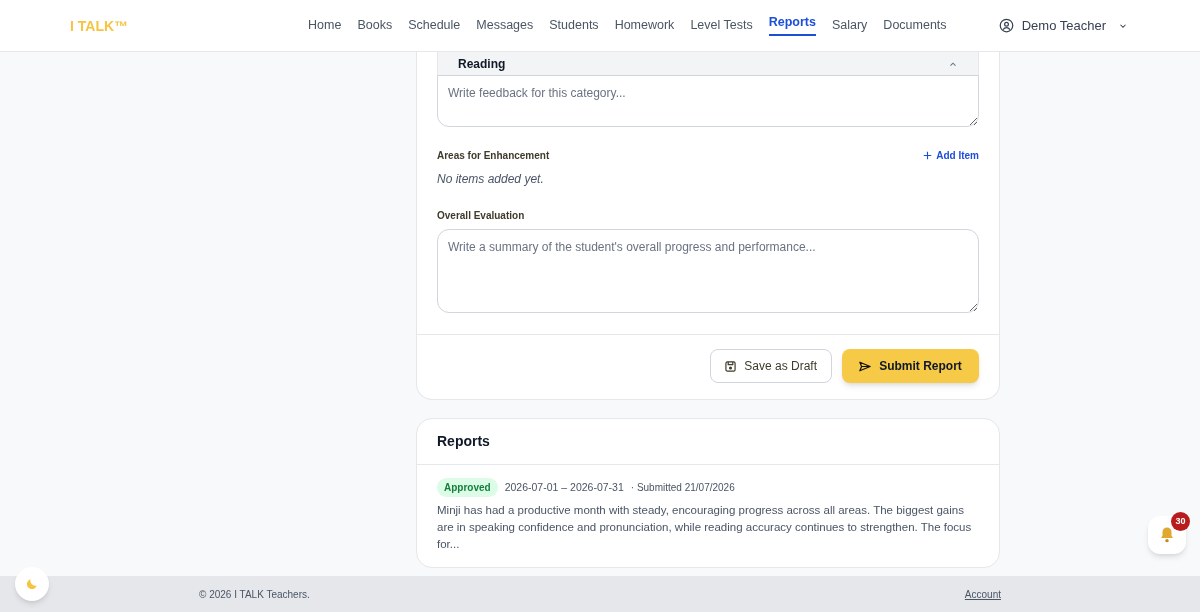 The height and width of the screenshot is (612, 1200). What do you see at coordinates (325, 25) in the screenshot?
I see `nav-link: Home` at bounding box center [325, 25].